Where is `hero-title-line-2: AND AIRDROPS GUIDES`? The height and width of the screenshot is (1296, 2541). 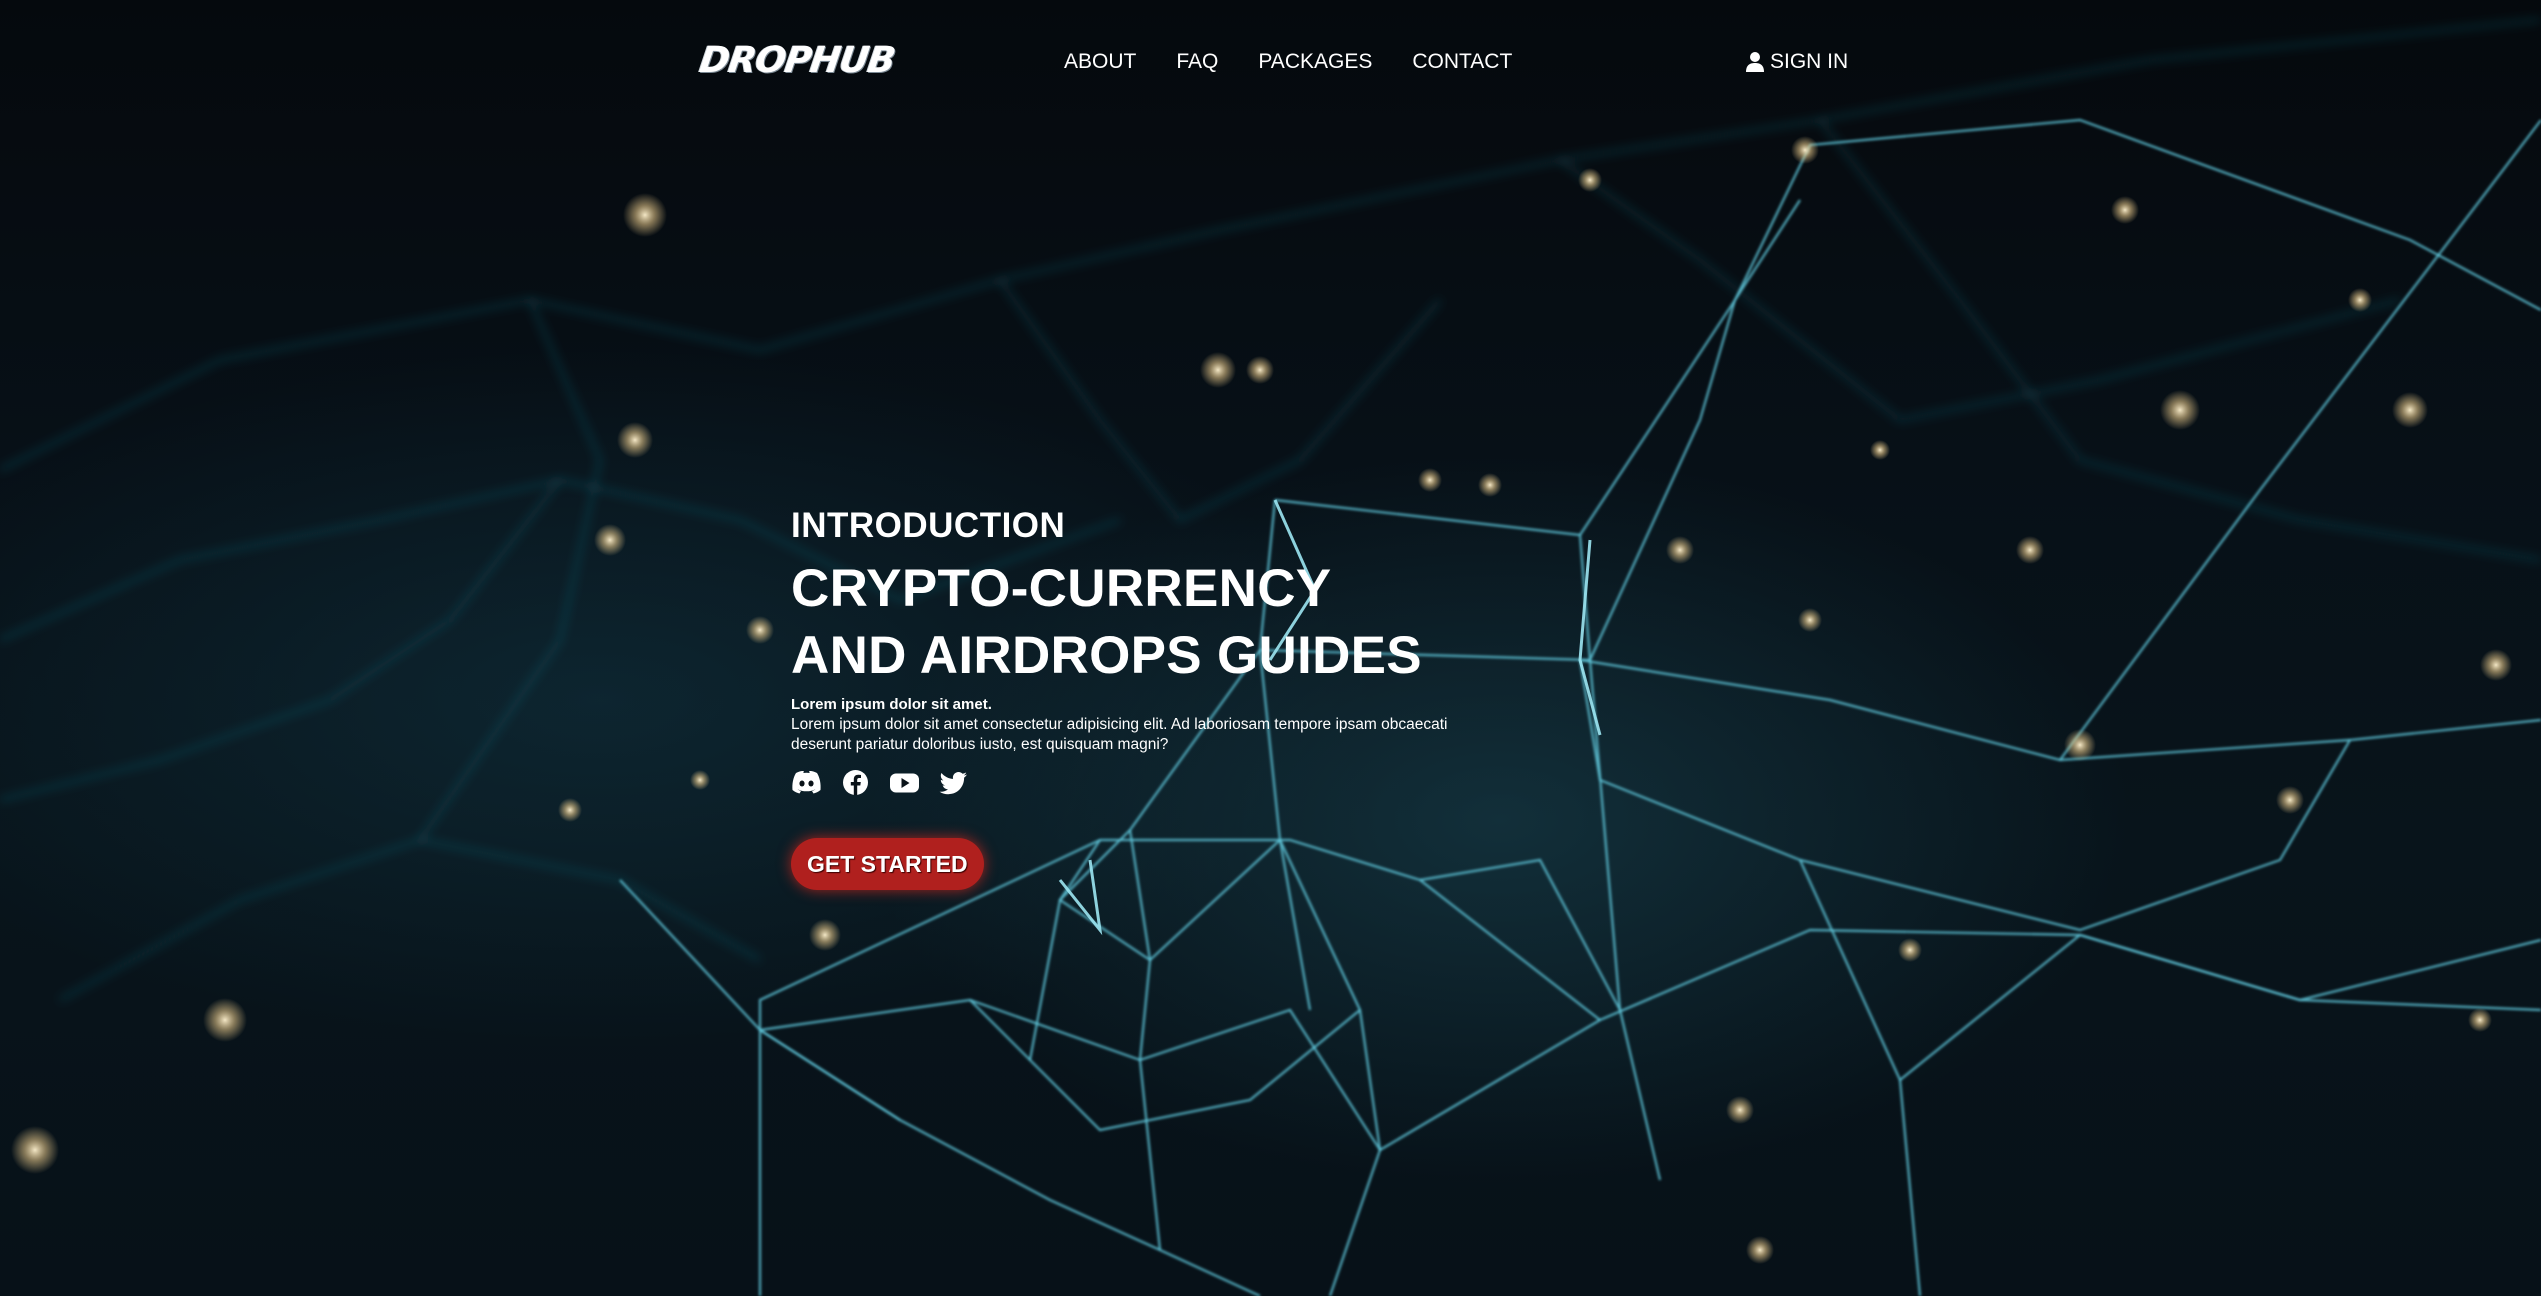 hero-title-line-2: AND AIRDROPS GUIDES is located at coordinates (1106, 655).